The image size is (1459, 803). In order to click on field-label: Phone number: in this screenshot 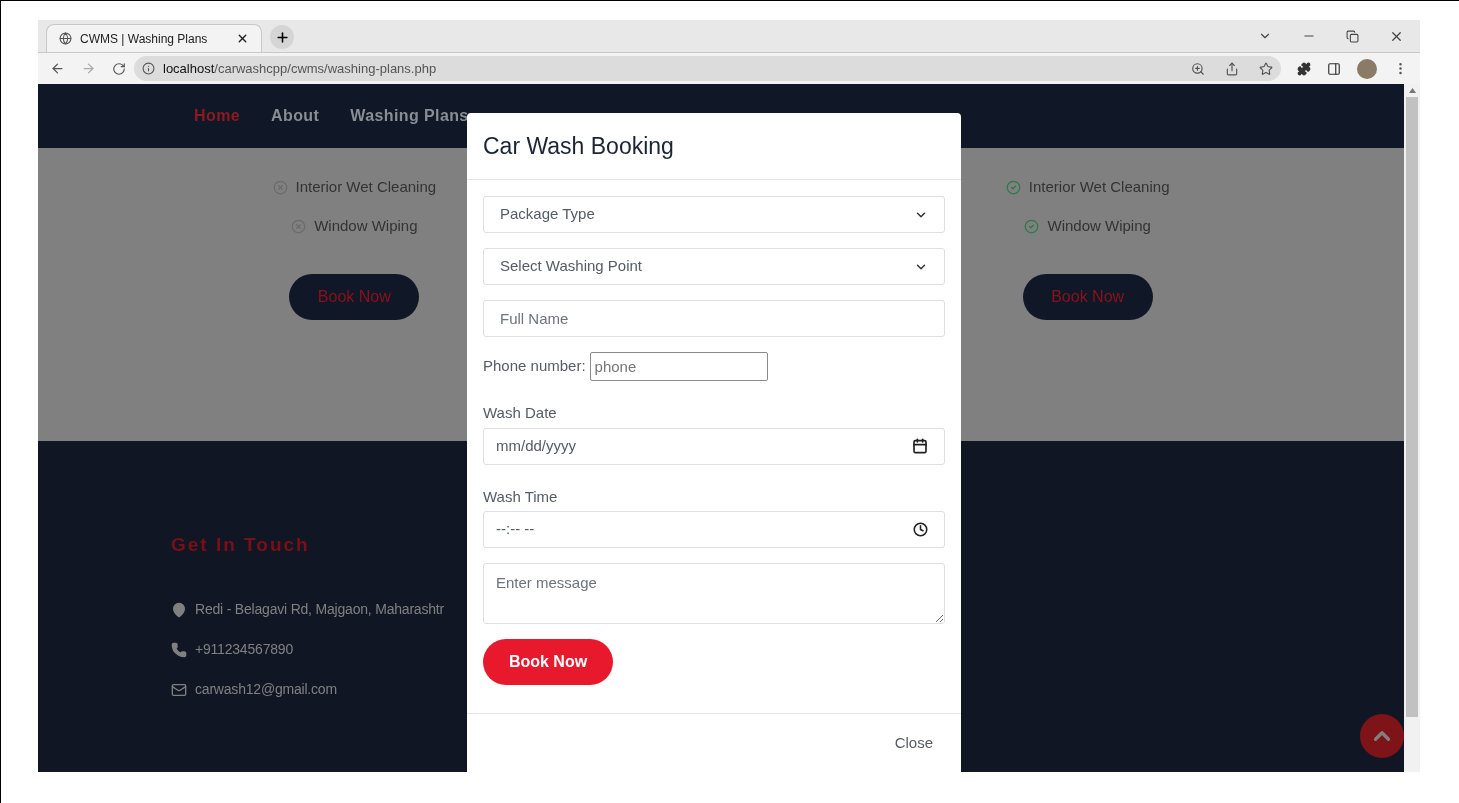, I will do `click(534, 366)`.